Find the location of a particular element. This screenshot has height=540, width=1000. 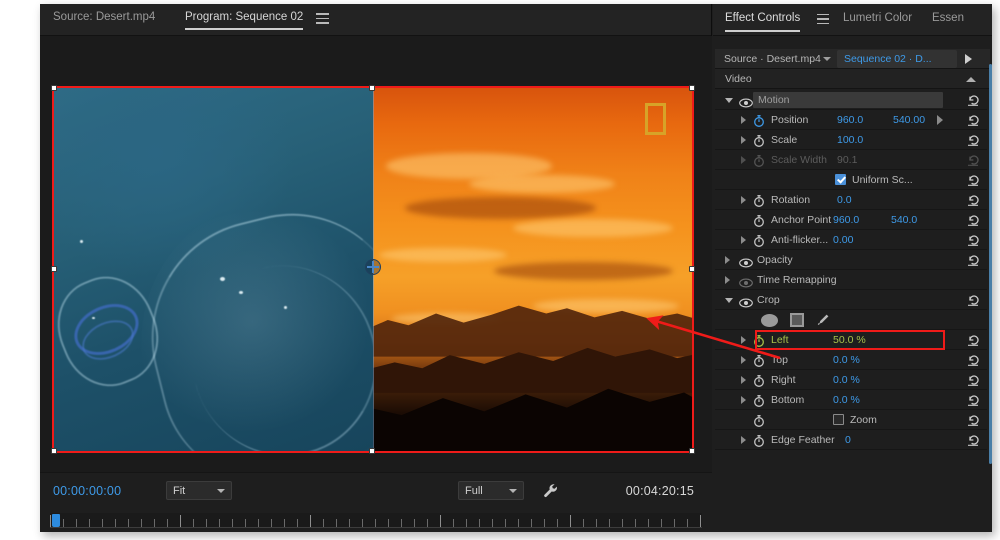

property-value: 0.00 is located at coordinates (843, 240).